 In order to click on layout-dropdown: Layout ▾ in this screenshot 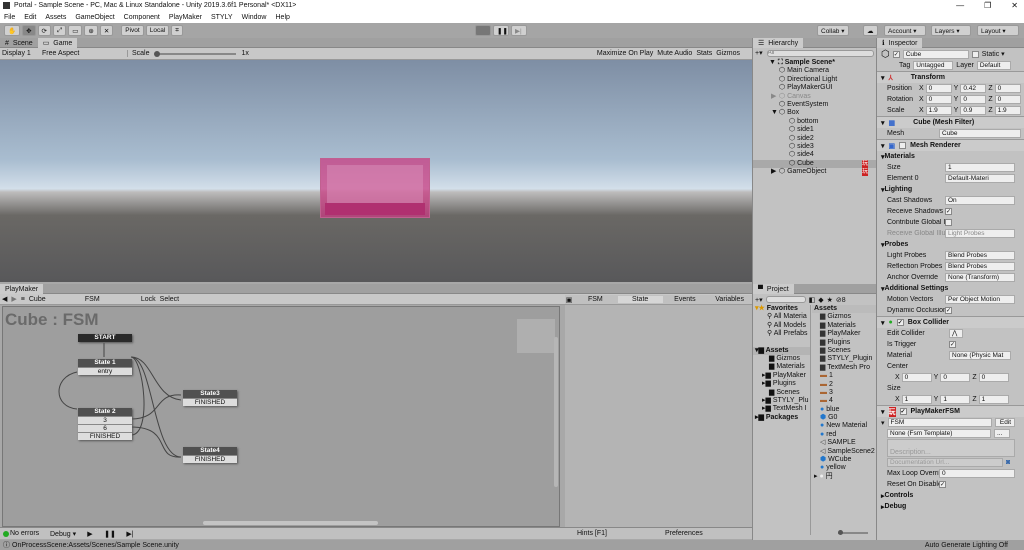, I will do `click(998, 30)`.